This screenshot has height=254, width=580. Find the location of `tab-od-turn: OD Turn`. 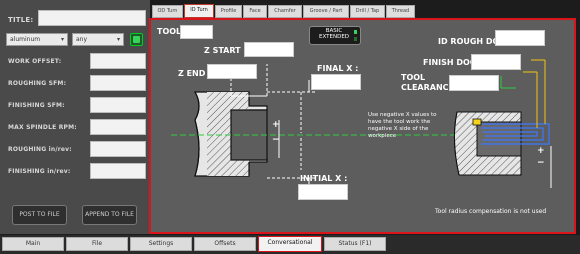

tab-od-turn: OD Turn is located at coordinates (167, 11).